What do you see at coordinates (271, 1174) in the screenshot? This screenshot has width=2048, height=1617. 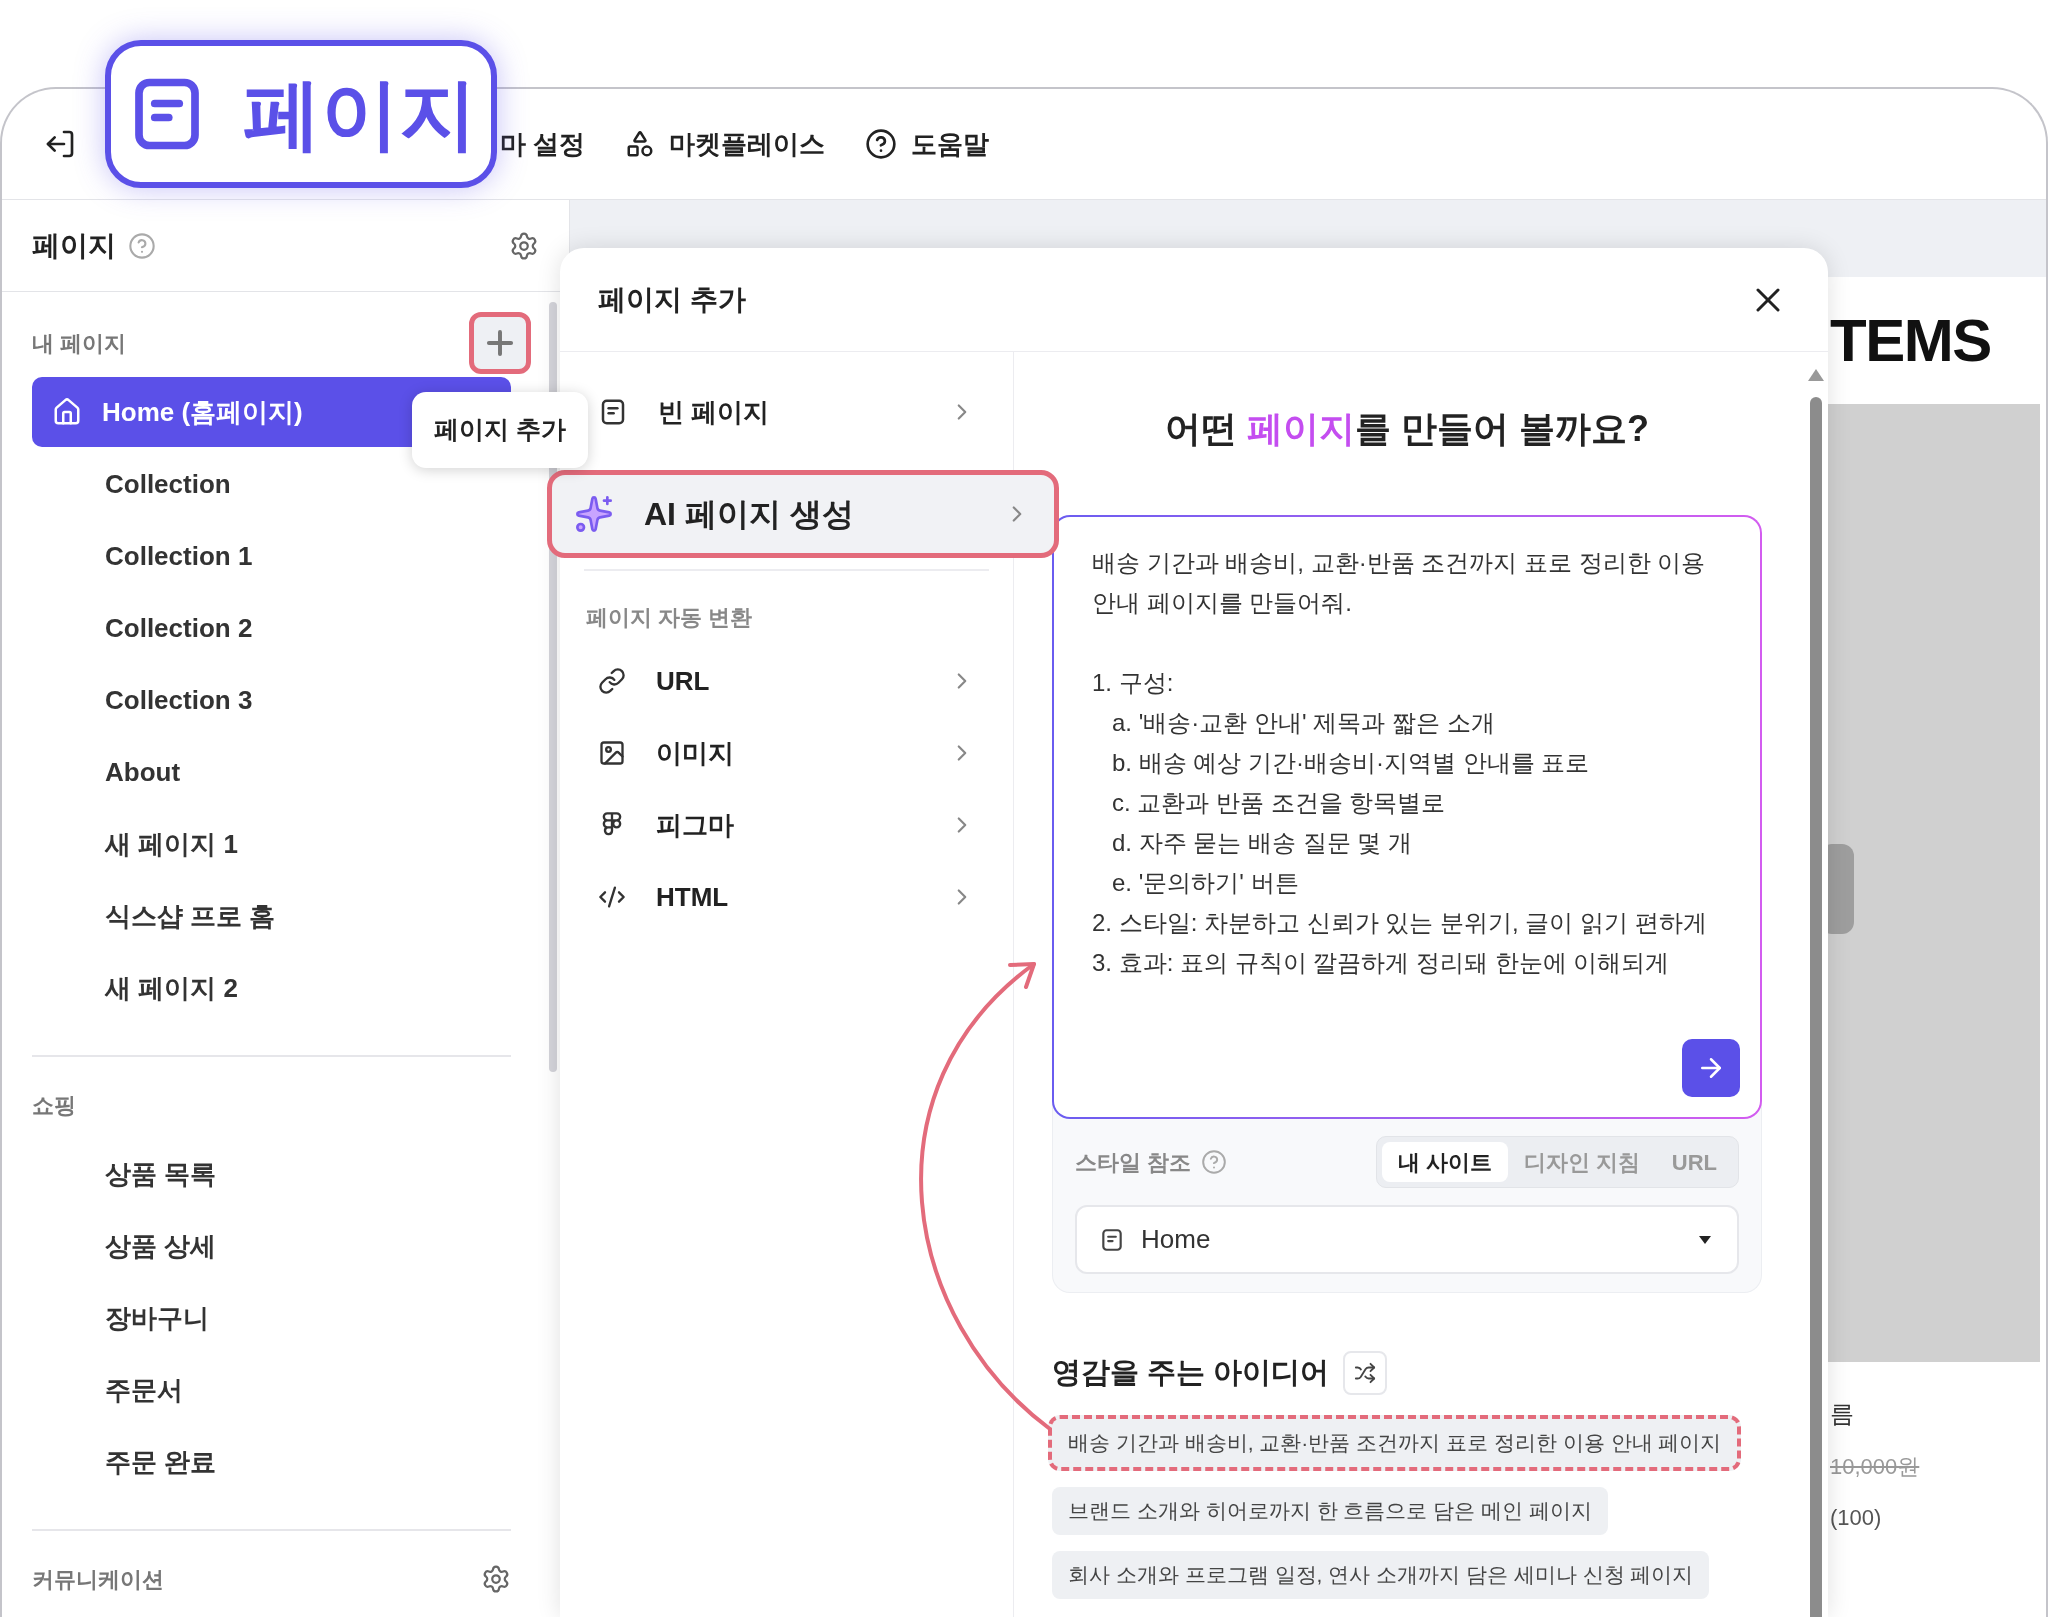 I see `sidebar-item: 상품 목록` at bounding box center [271, 1174].